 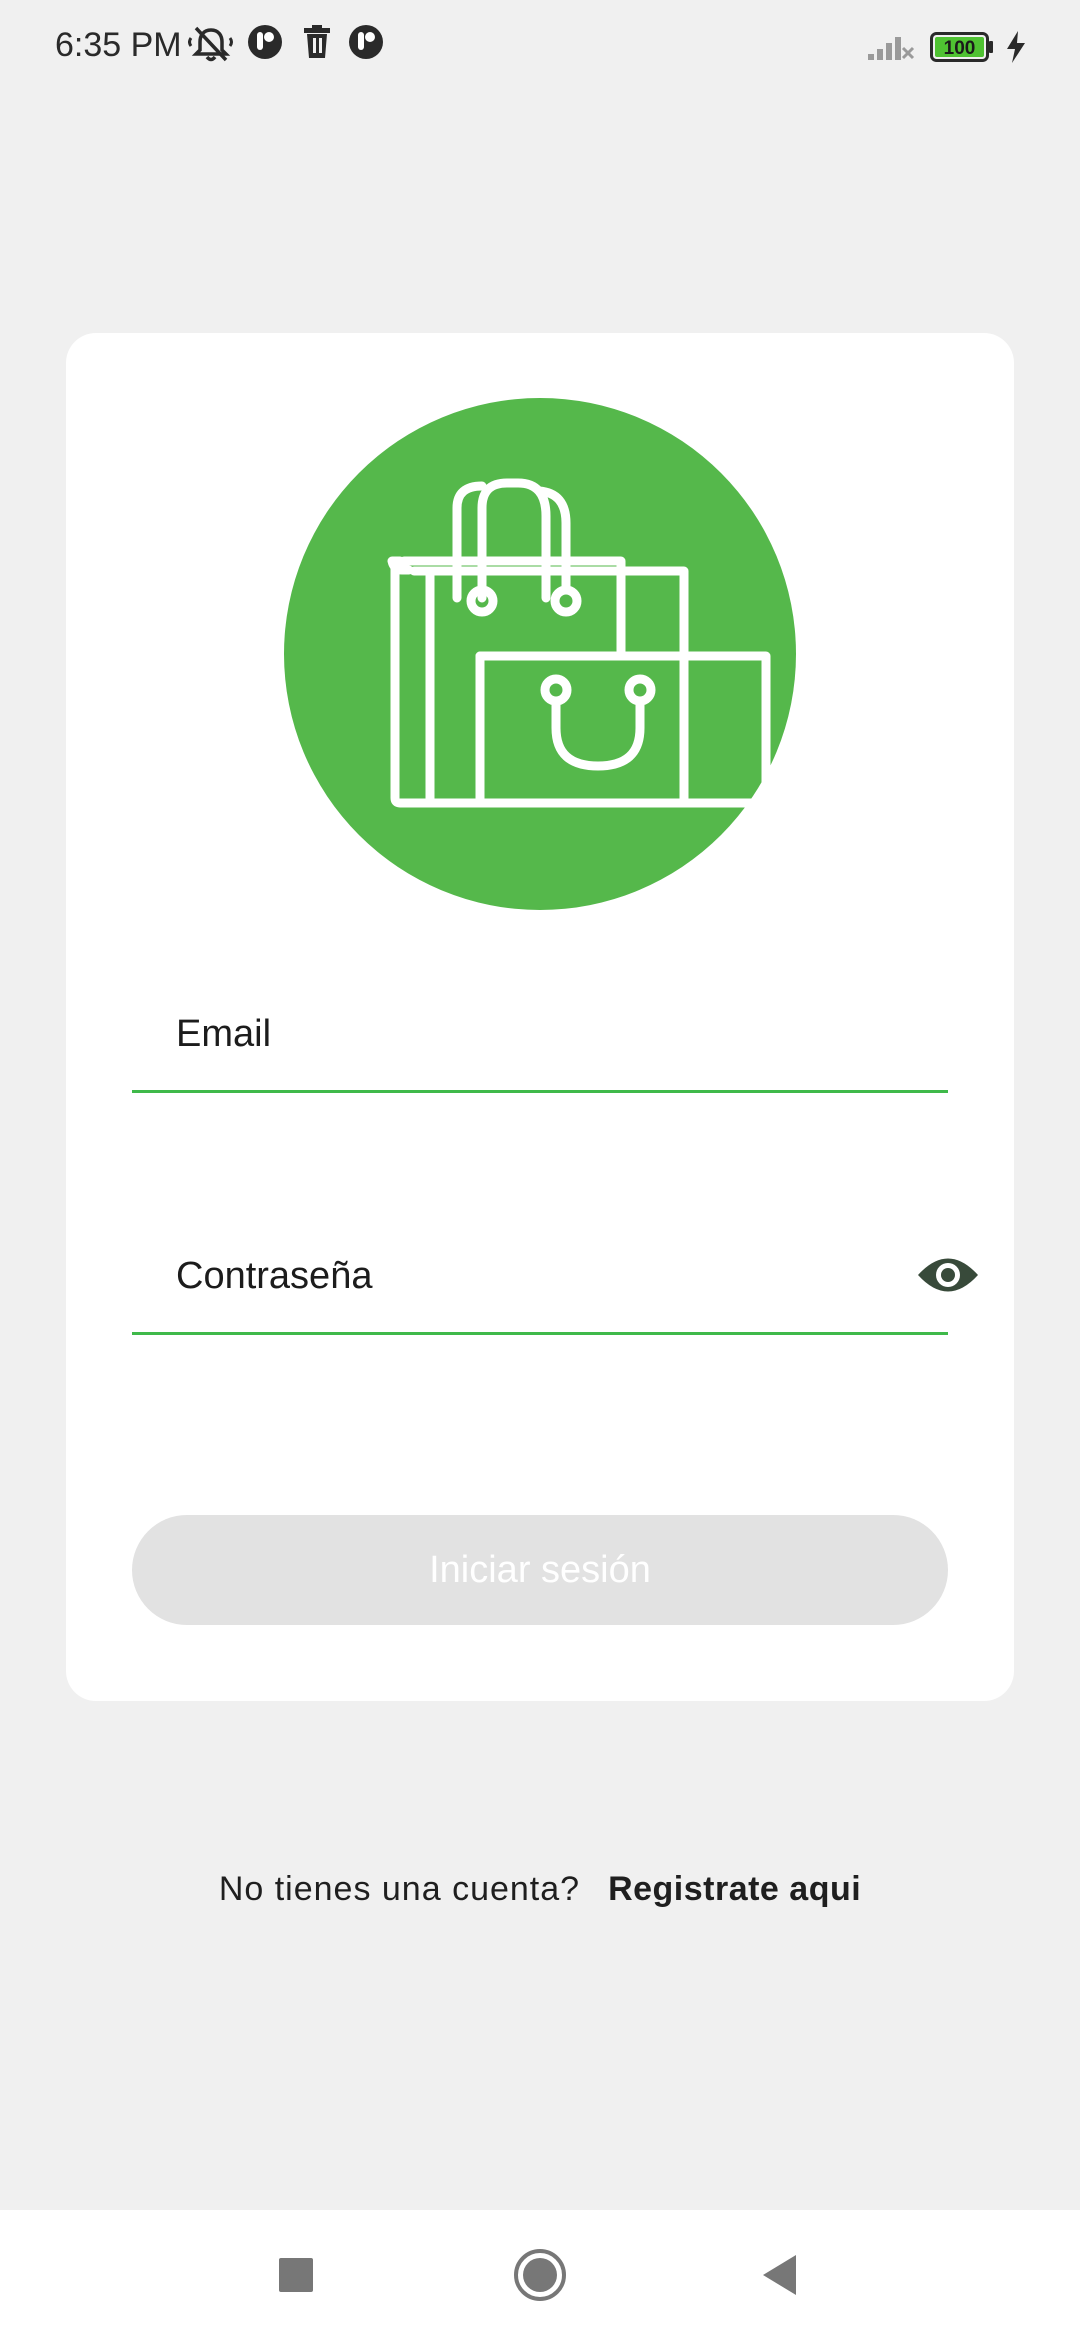 I want to click on signup-row: No tienes una cuenta? Registrate aqui, so click(x=540, y=1889).